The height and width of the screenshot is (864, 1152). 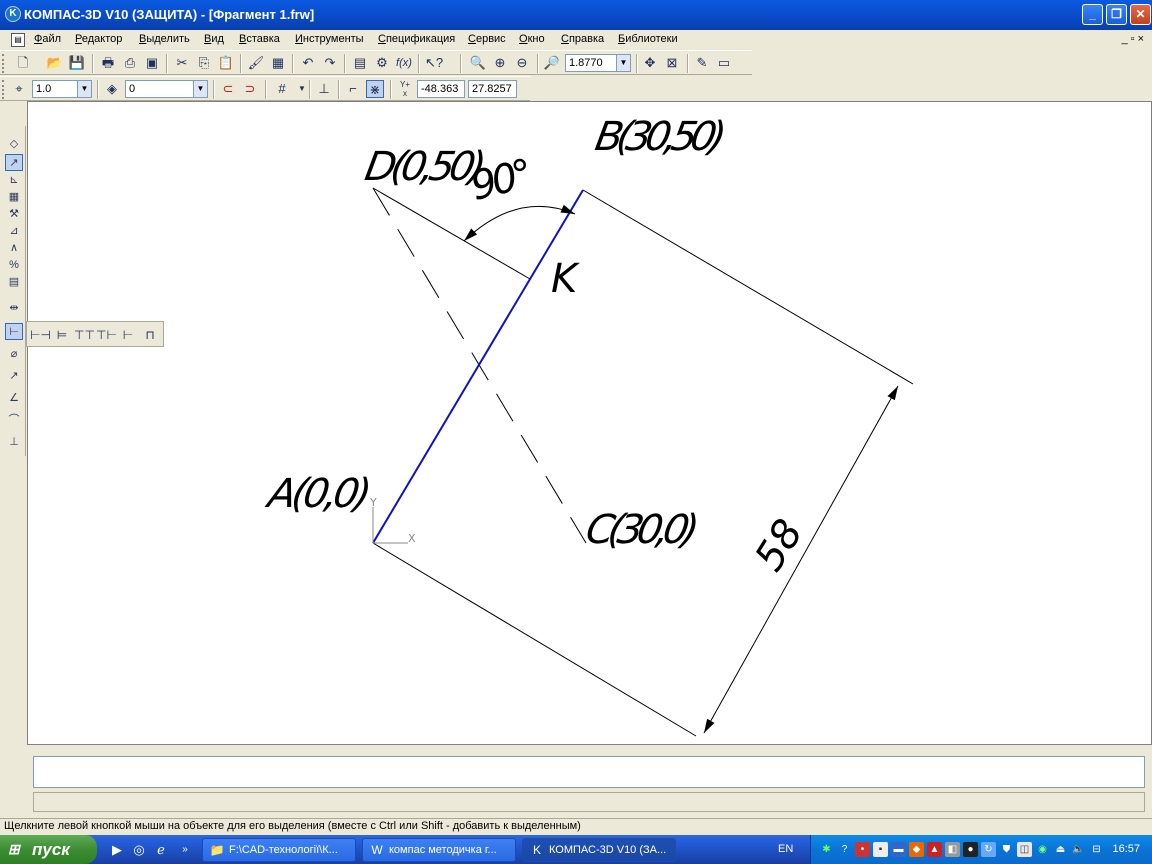 What do you see at coordinates (748, 287) in the screenshot?
I see `line-b-right` at bounding box center [748, 287].